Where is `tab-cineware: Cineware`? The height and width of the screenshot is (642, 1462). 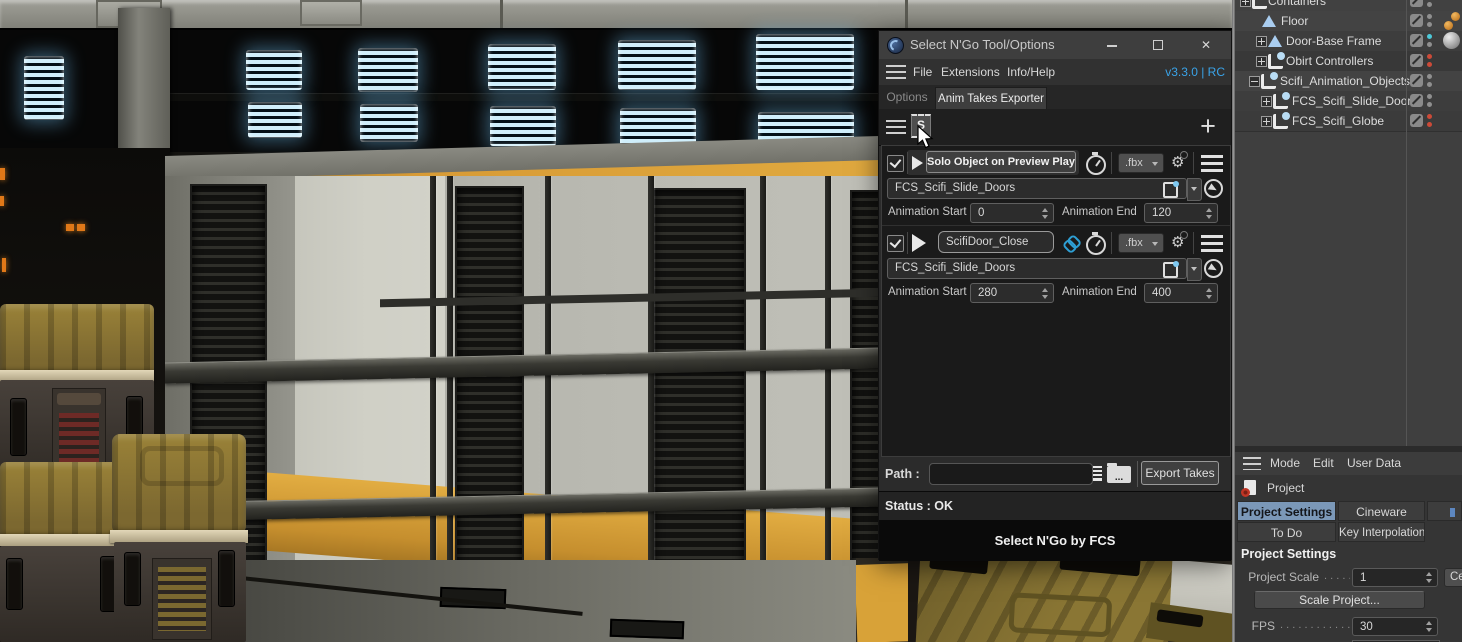
tab-cineware: Cineware is located at coordinates (1381, 511).